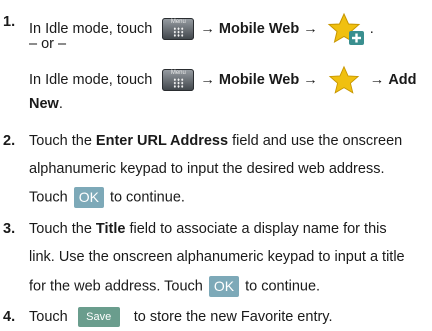  What do you see at coordinates (402, 79) in the screenshot?
I see `add-new-label: Add` at bounding box center [402, 79].